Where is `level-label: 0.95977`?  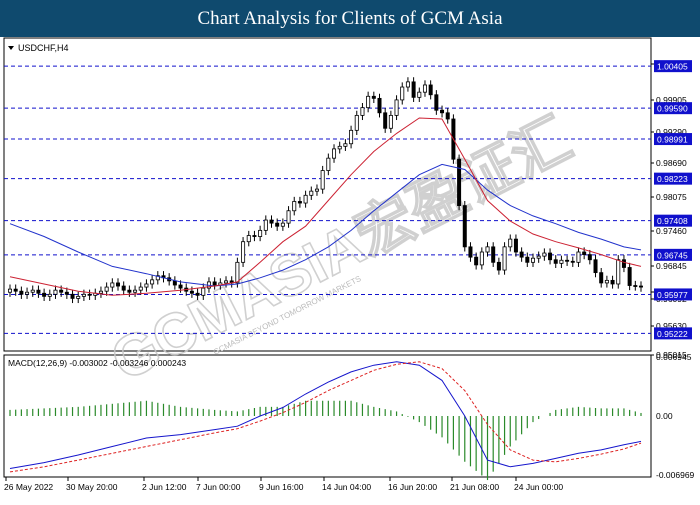 level-label: 0.95977 is located at coordinates (672, 295).